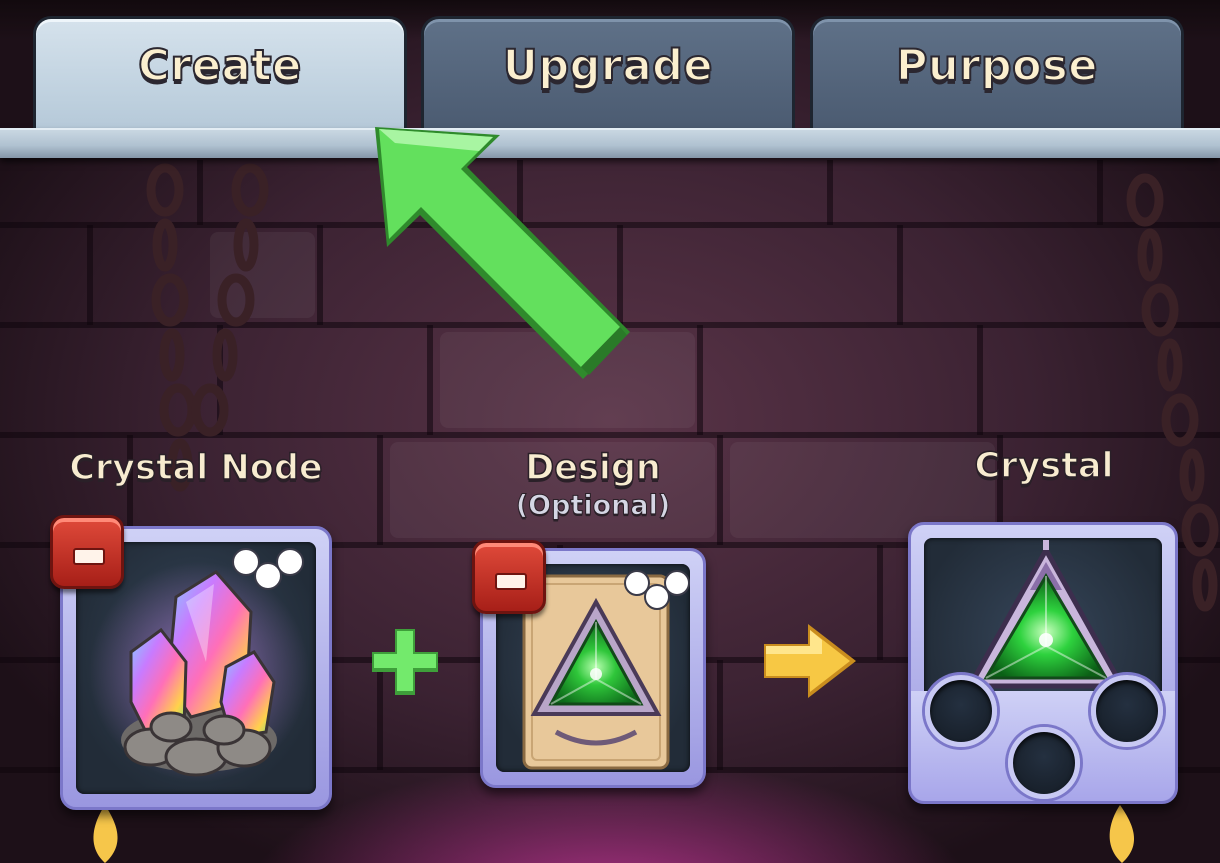  I want to click on tab-purpose: Purpose, so click(997, 75).